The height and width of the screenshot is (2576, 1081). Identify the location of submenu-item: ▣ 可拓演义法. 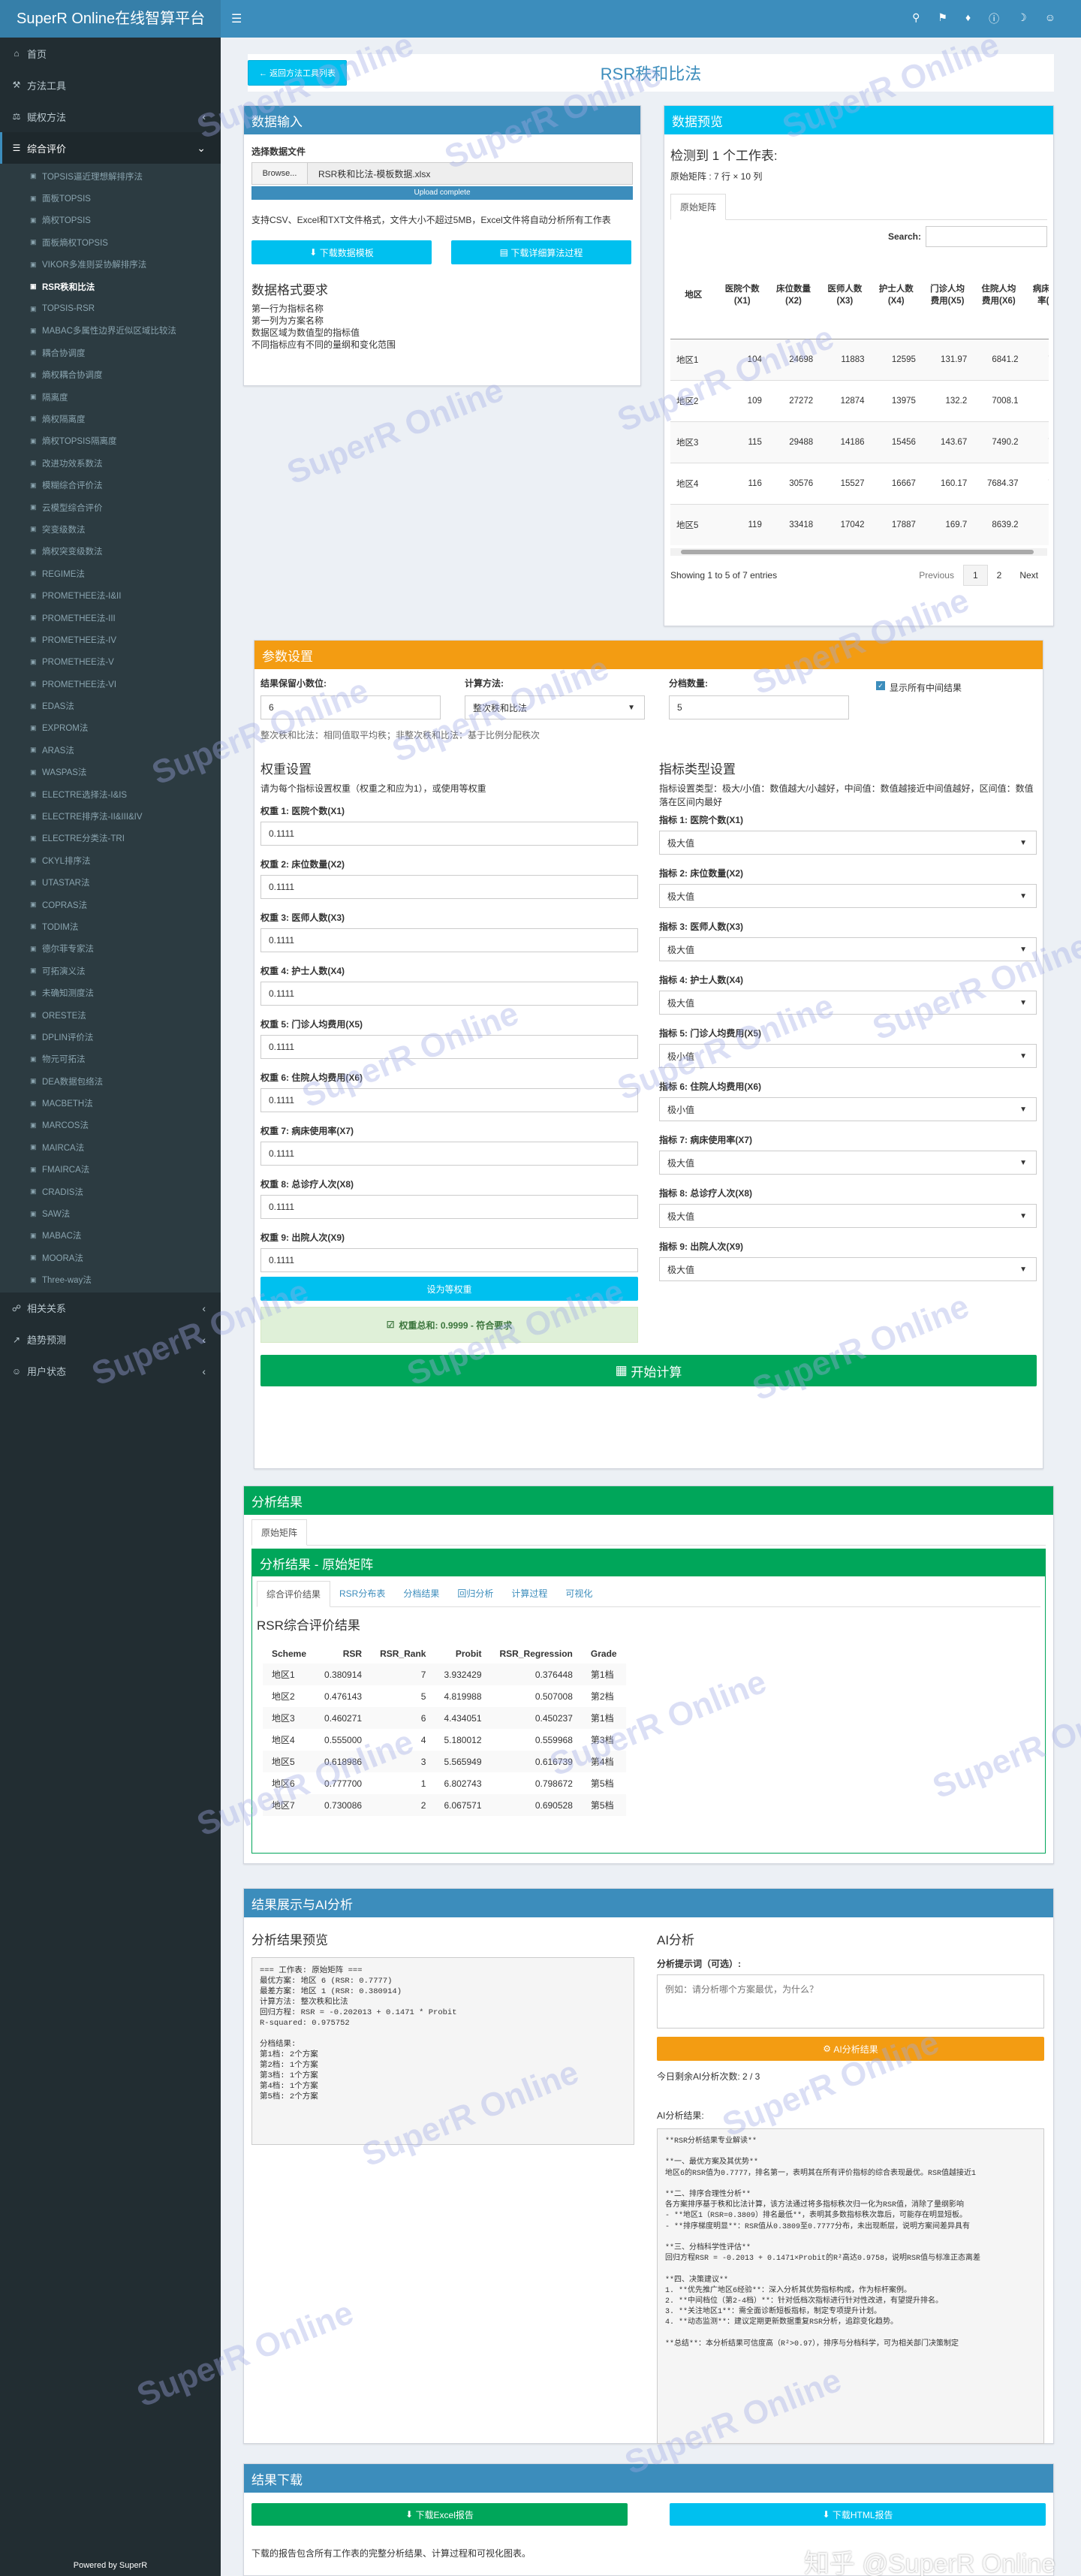
(110, 971).